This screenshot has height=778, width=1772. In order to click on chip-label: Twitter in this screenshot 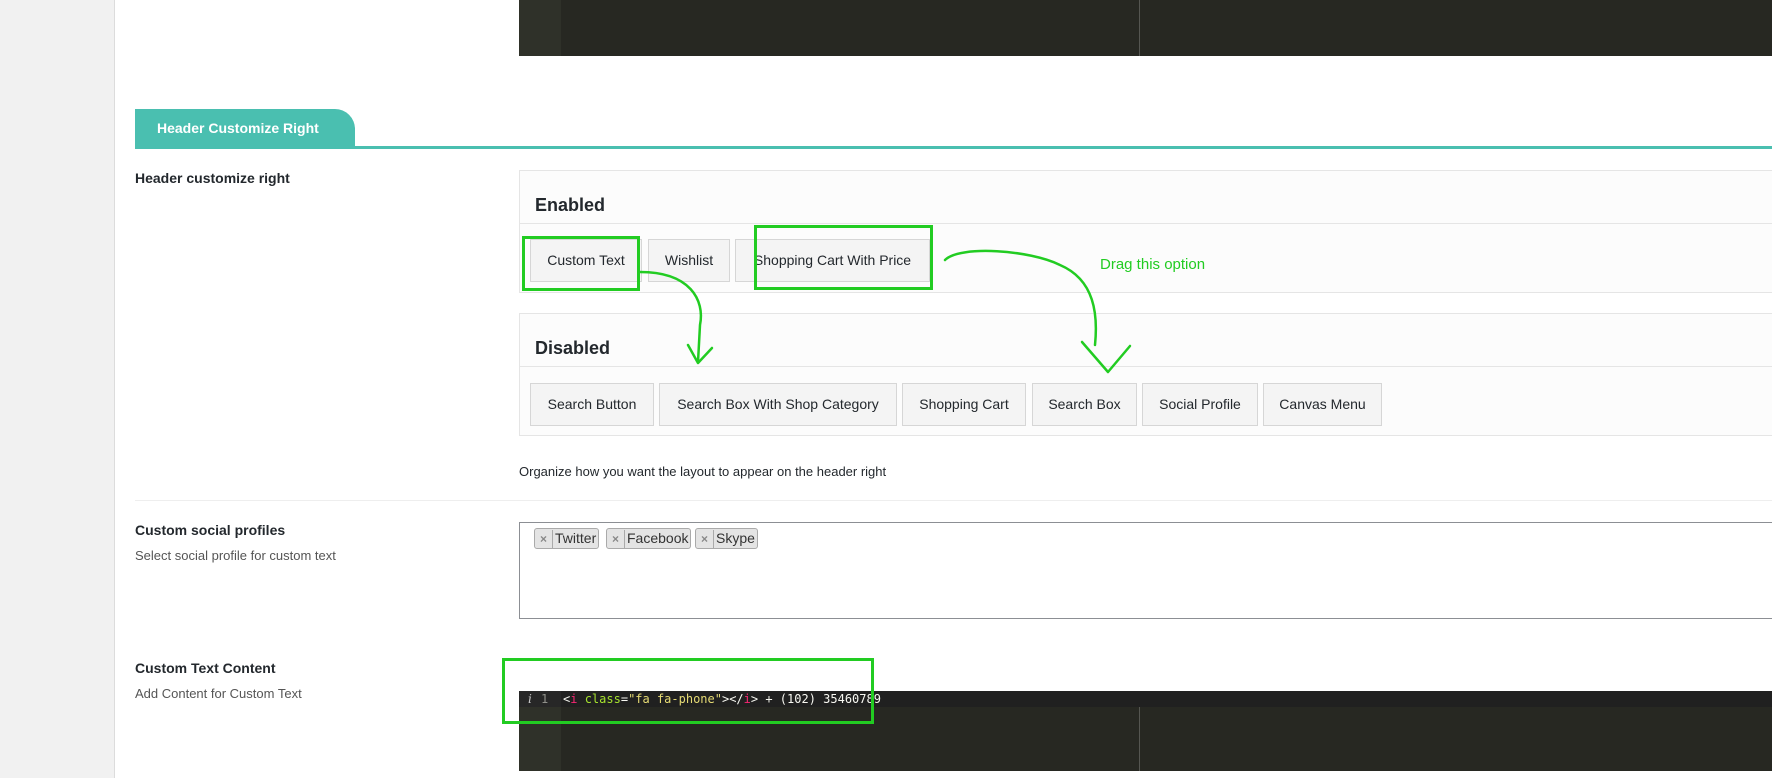, I will do `click(576, 538)`.